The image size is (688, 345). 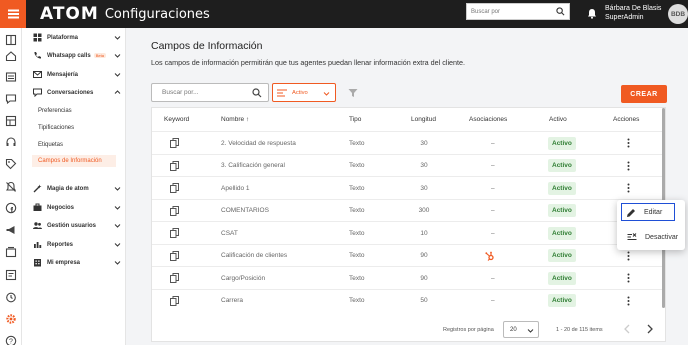 What do you see at coordinates (11, 319) in the screenshot?
I see `gear-icon` at bounding box center [11, 319].